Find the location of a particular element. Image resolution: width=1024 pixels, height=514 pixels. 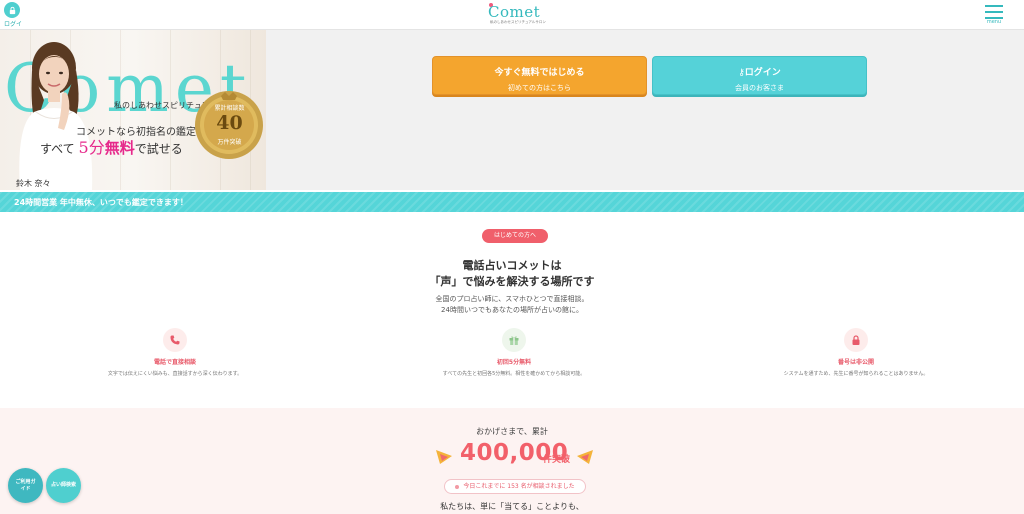

banner-line2-highlight-free: 無料 is located at coordinates (119, 148).